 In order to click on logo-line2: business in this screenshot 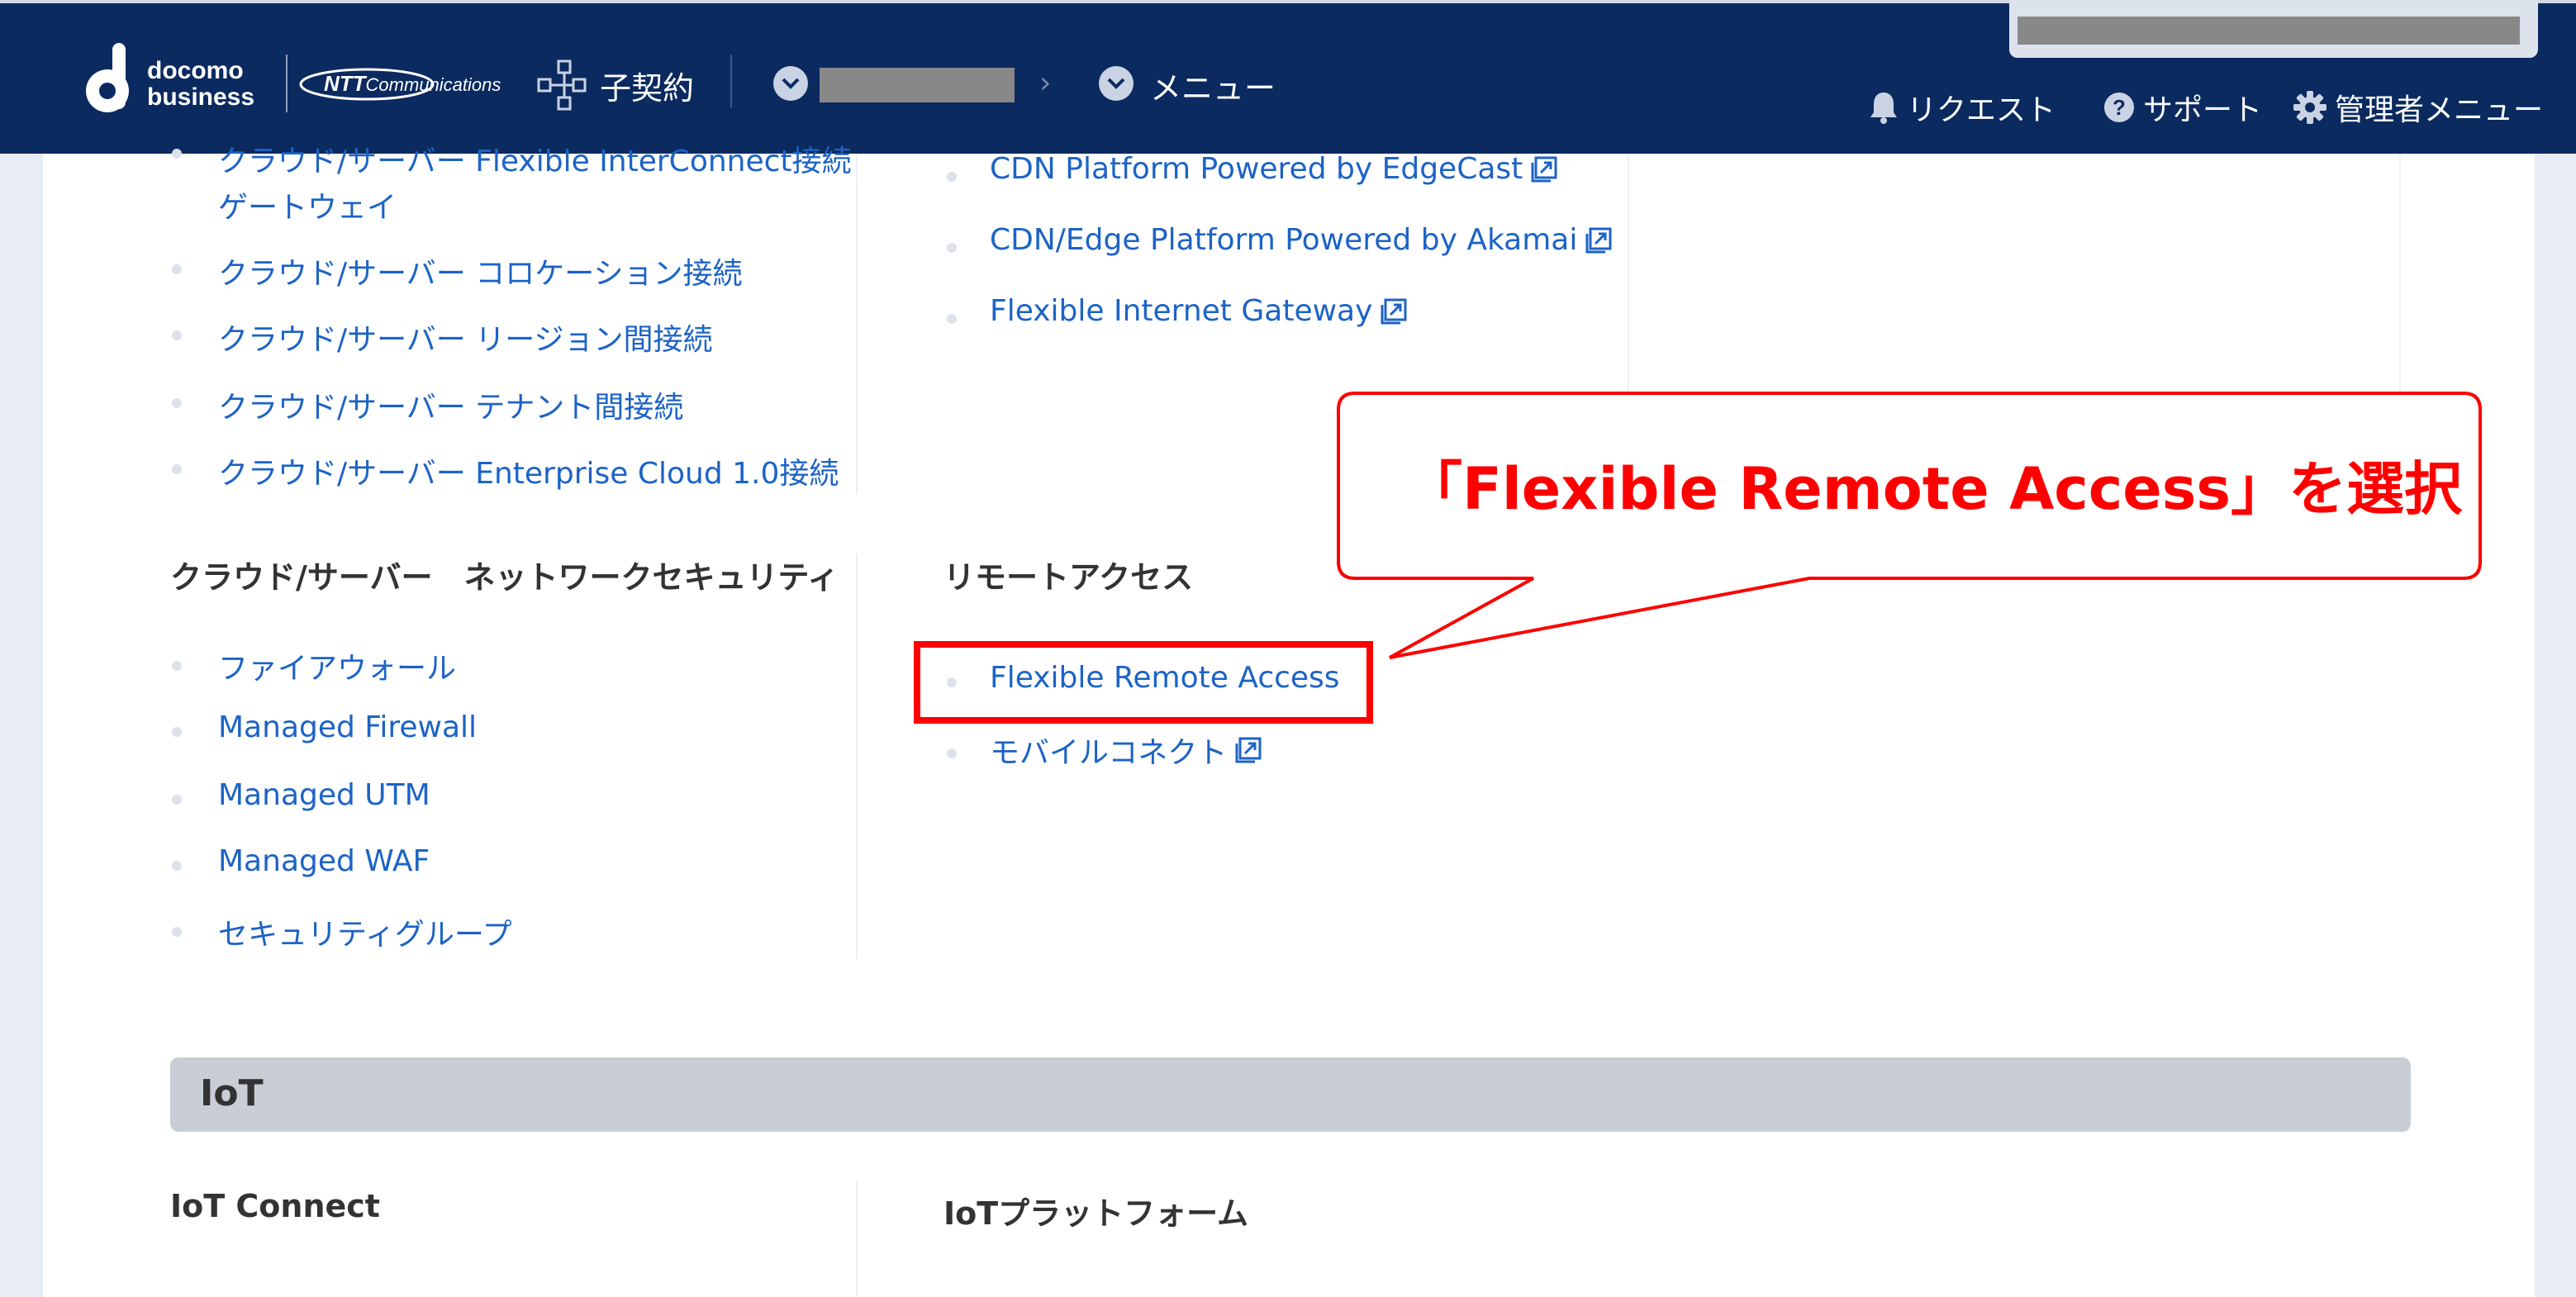, I will do `click(201, 97)`.